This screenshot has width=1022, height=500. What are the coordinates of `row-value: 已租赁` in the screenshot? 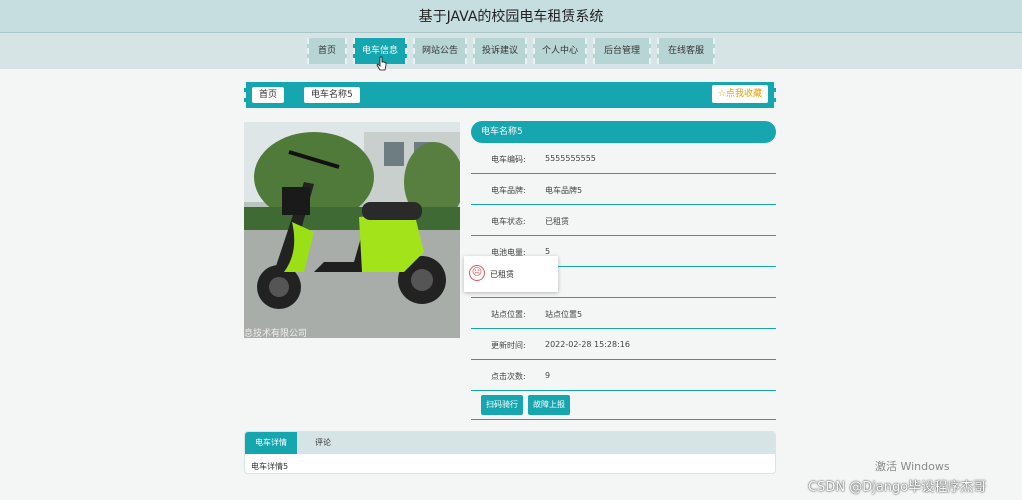 It's located at (557, 221).